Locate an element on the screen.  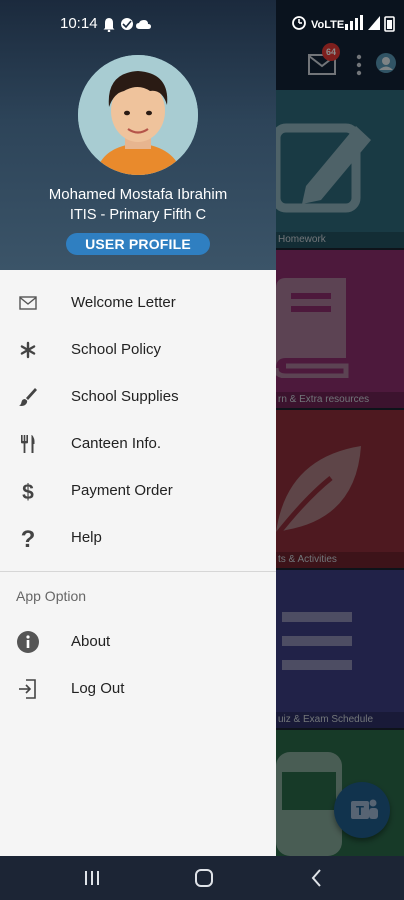
menu-item-log-out: Log Out is located at coordinates (138, 689).